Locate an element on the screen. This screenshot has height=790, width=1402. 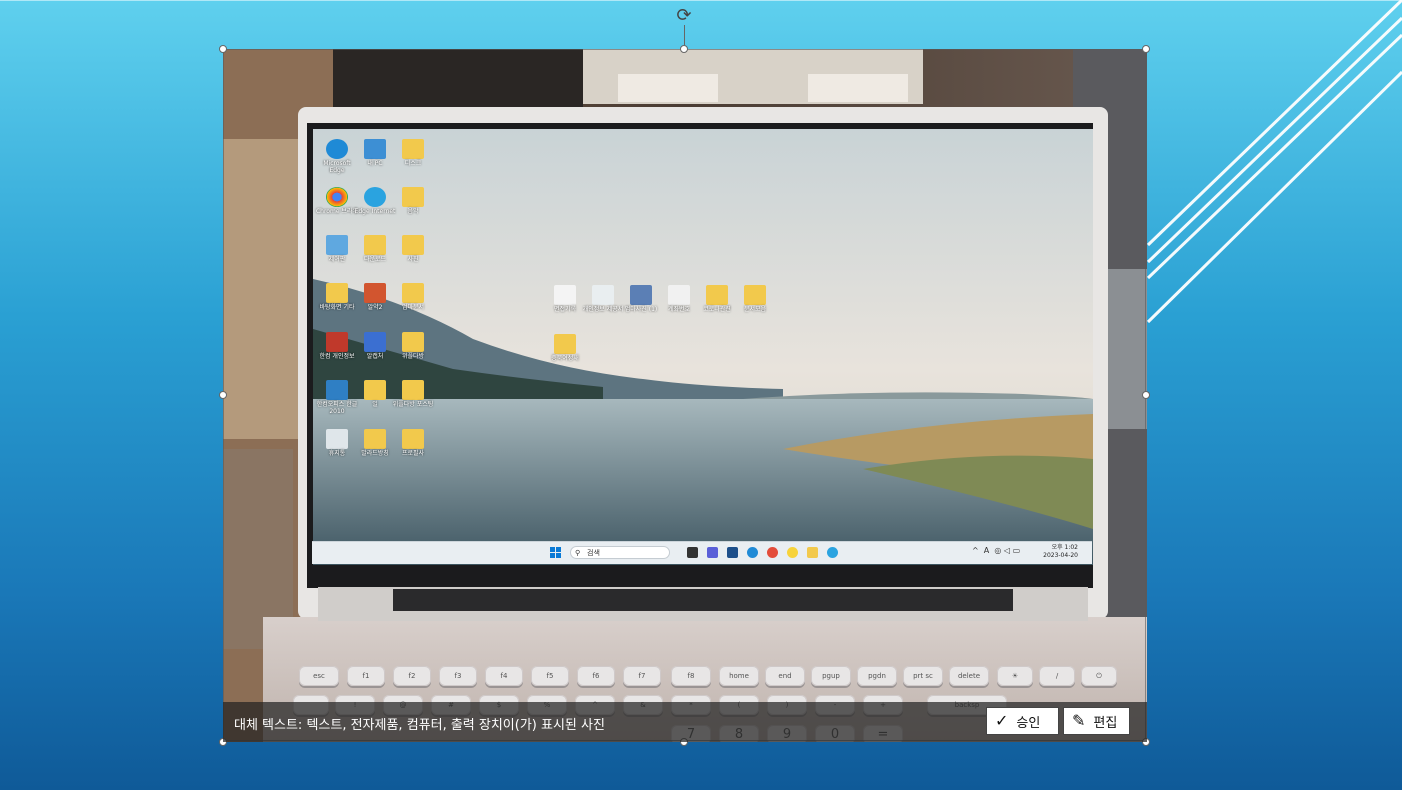
photo-icon is located at coordinates (641, 295).